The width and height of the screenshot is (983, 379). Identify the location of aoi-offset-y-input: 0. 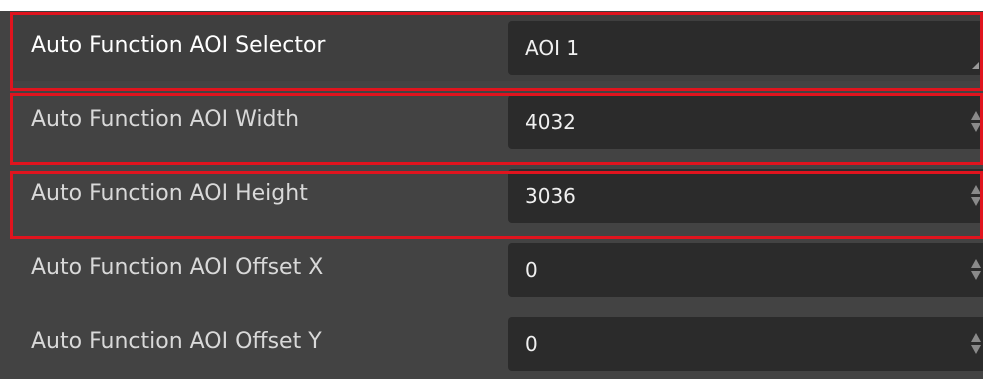
(745, 344).